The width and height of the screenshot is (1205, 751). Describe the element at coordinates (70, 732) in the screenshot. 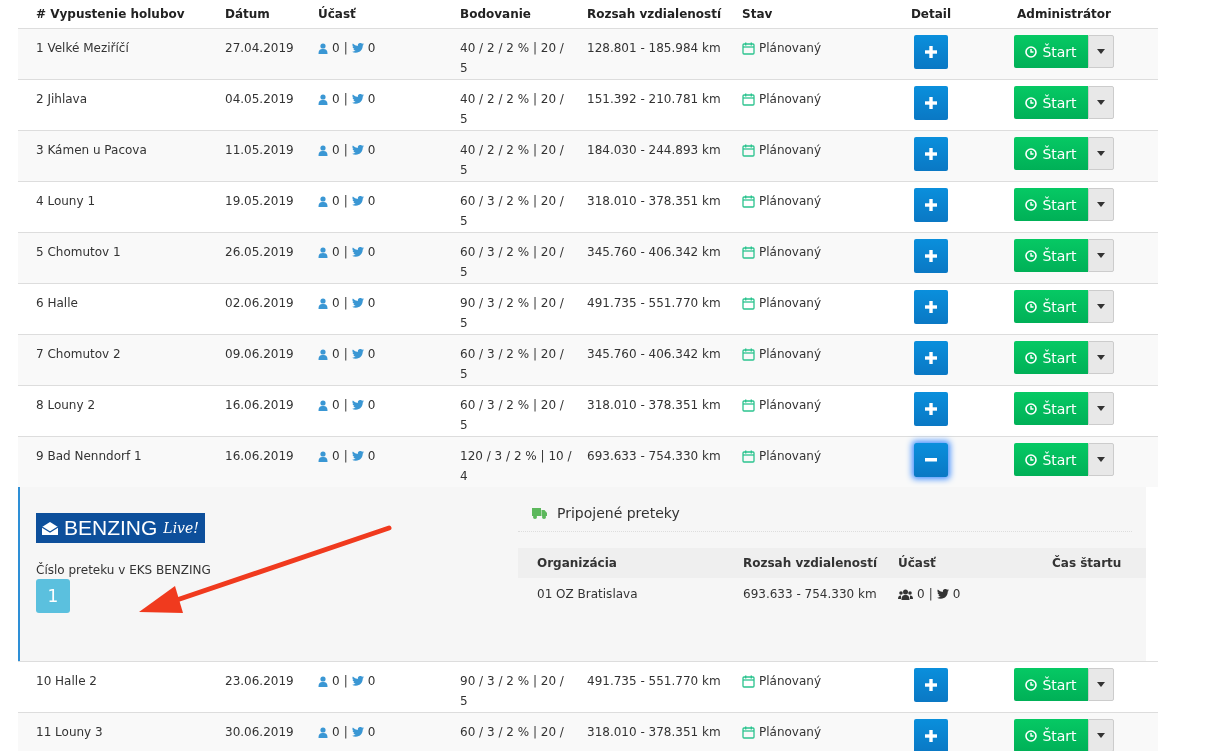

I see `race-name: 11 Louny 3` at that location.